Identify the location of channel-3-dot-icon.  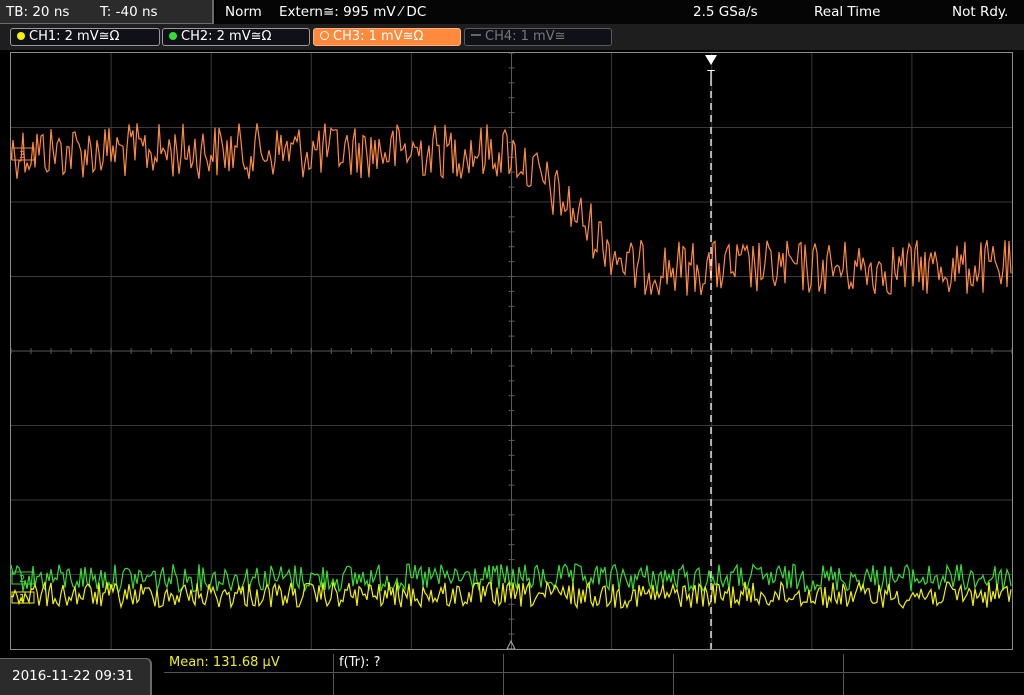
(324, 35).